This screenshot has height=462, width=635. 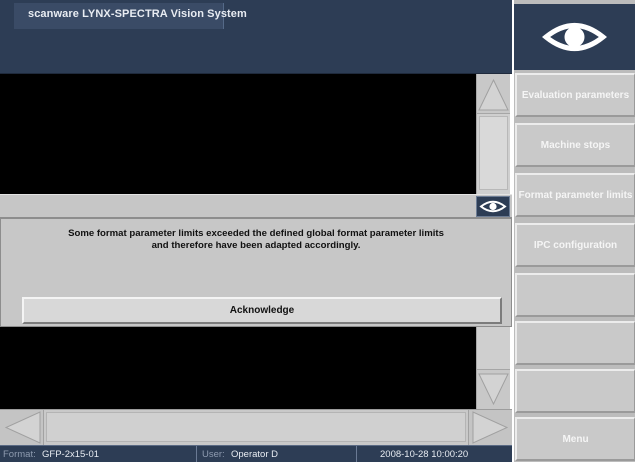 I want to click on acknowledge-button: Acknowledge, so click(x=262, y=310).